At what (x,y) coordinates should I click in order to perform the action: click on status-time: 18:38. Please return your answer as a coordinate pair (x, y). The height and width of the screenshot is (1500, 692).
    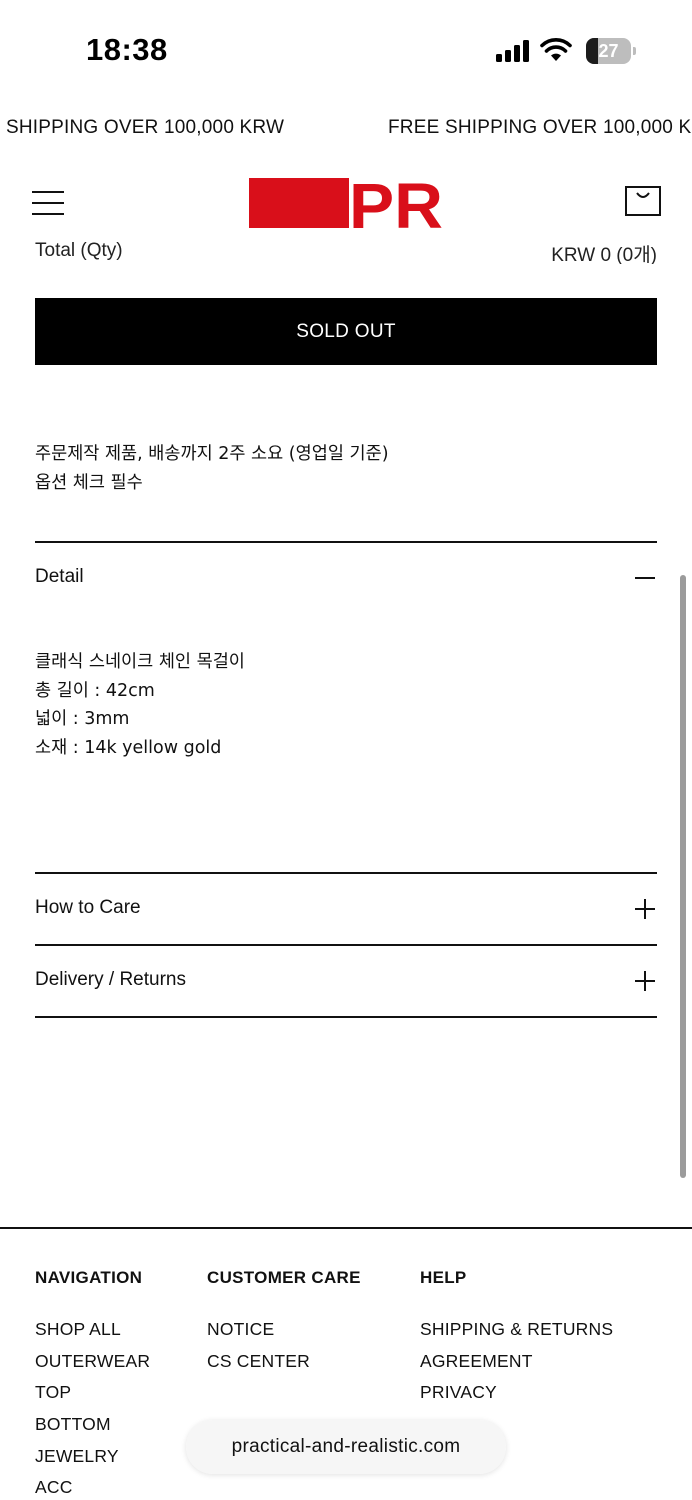
    Looking at the image, I should click on (127, 49).